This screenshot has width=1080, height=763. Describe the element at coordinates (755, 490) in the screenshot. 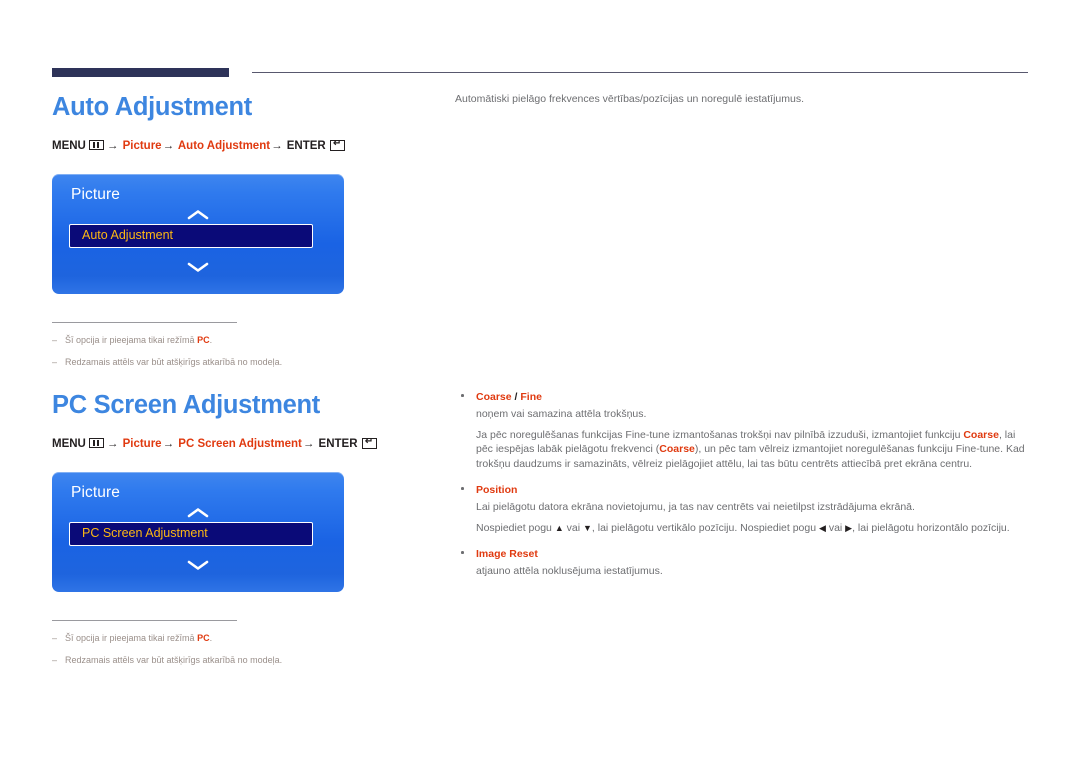

I see `bullet-title: Position` at that location.